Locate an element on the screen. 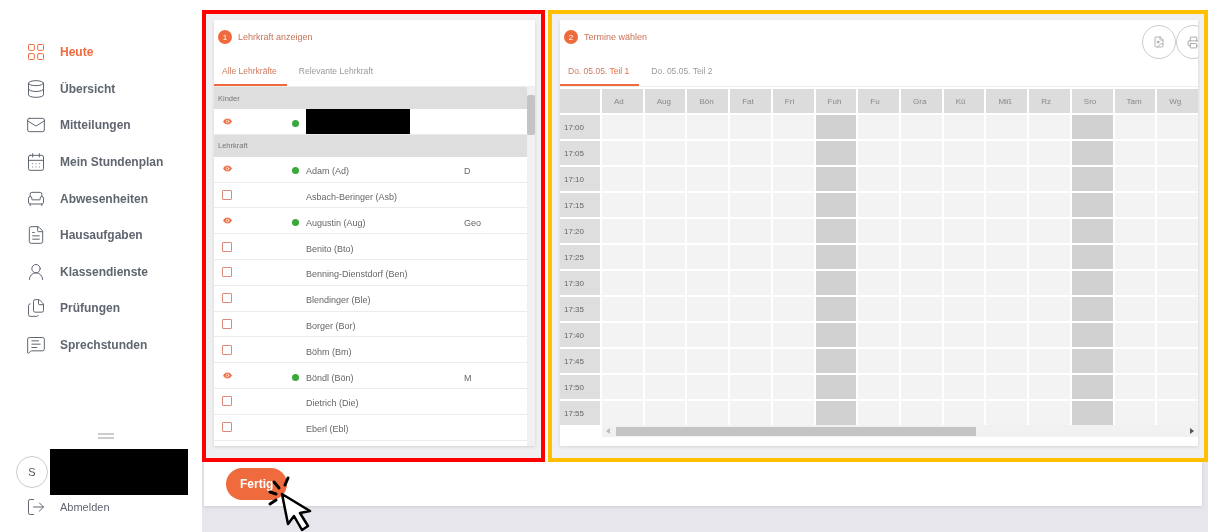  done-button: Fertig is located at coordinates (257, 484).